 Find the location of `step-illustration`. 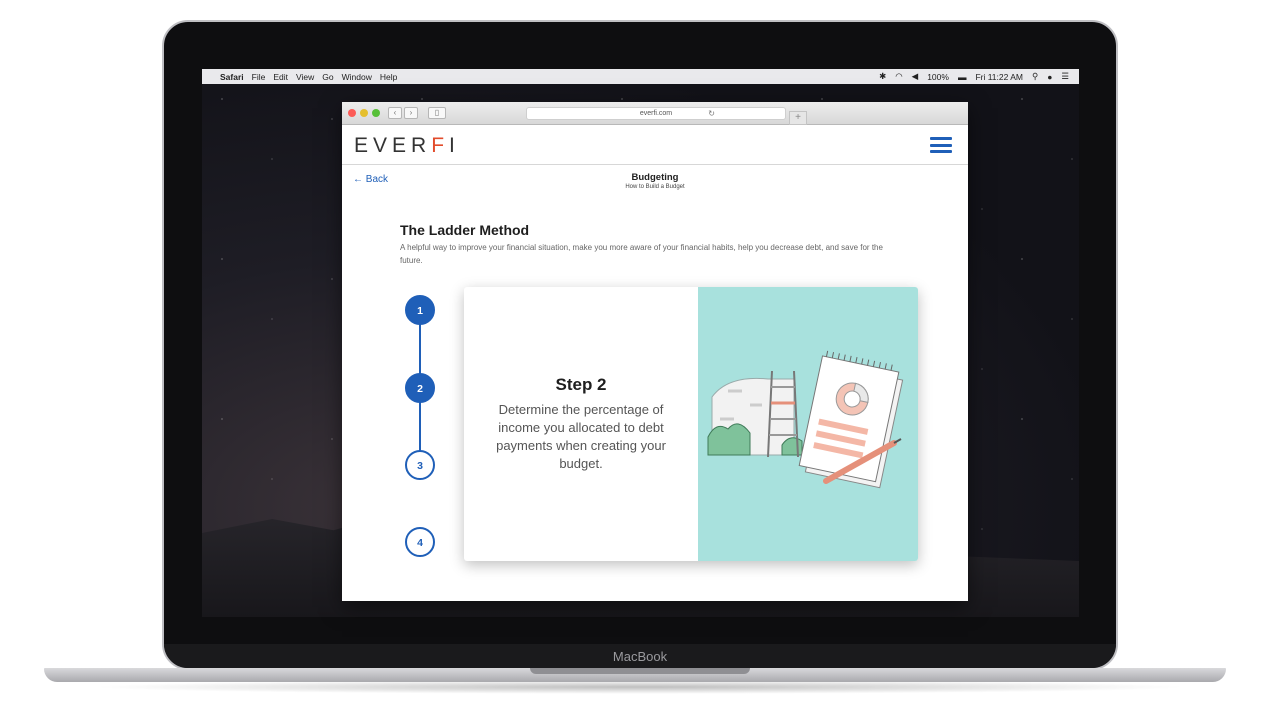

step-illustration is located at coordinates (808, 424).